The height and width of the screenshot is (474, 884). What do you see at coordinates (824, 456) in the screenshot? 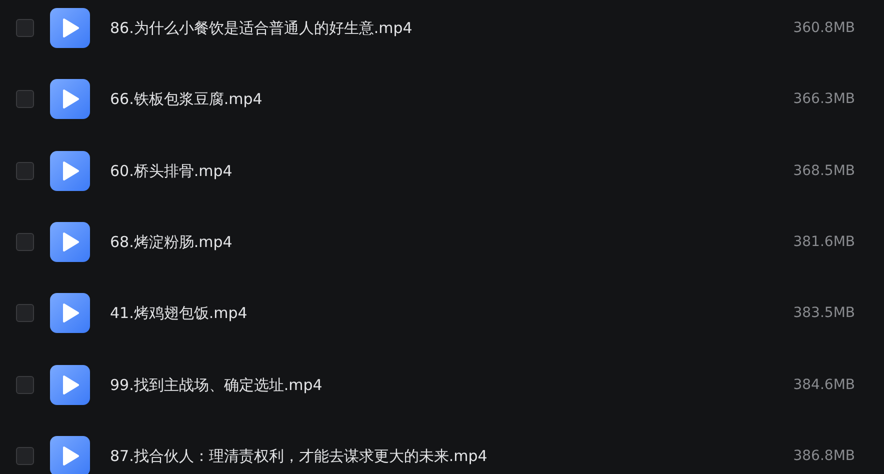
I see `file-size: 386.8MB` at bounding box center [824, 456].